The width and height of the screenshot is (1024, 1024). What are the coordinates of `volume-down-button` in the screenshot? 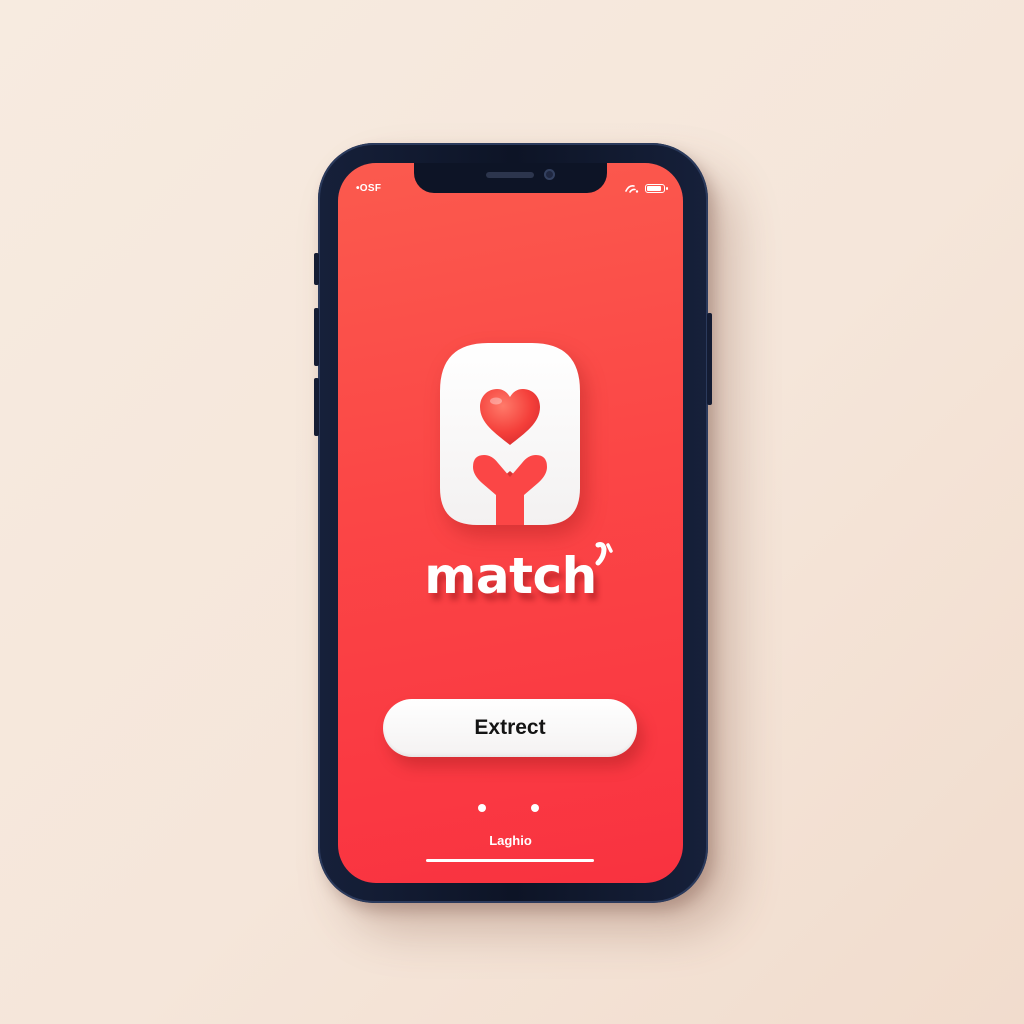 It's located at (316, 407).